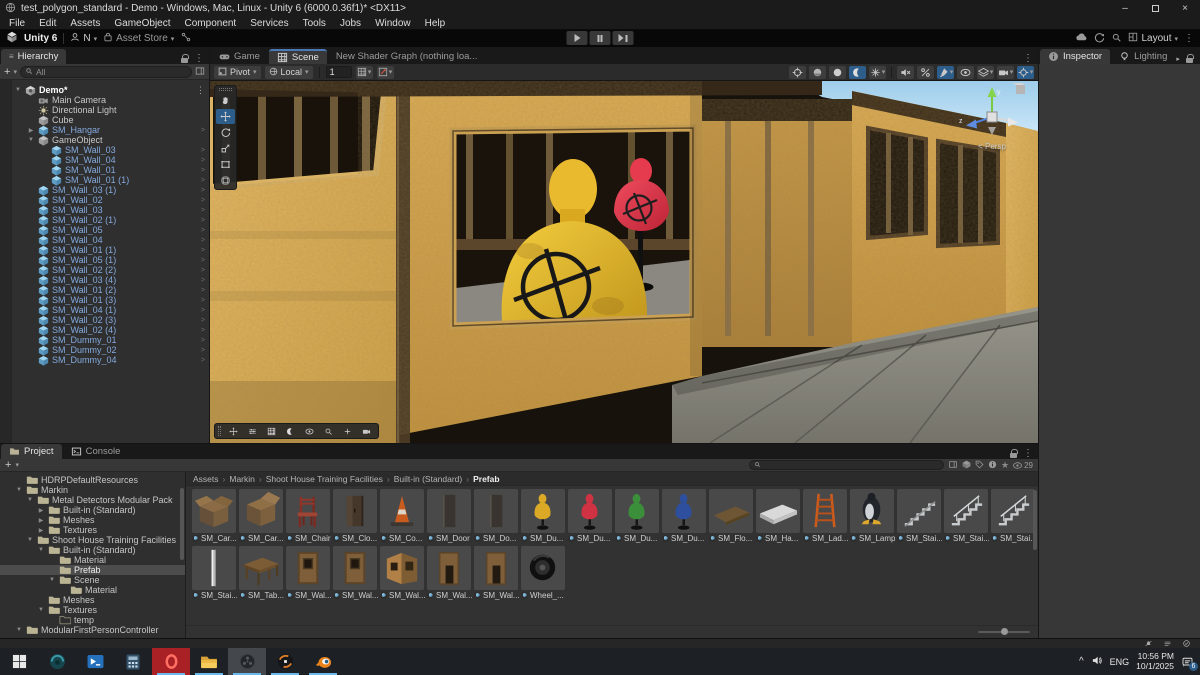  I want to click on scene-visibility-toggle, so click(965, 72).